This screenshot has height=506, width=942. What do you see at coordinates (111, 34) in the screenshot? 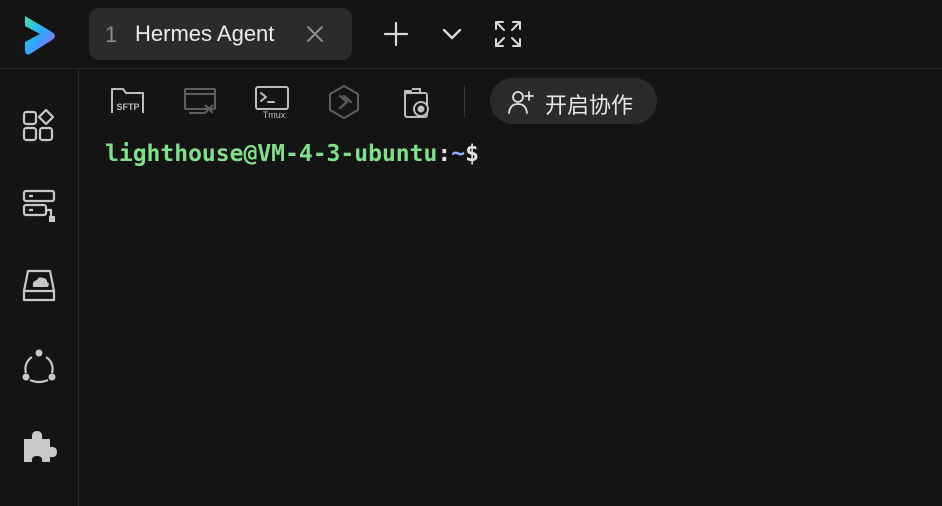
I see `tab-index: 1` at bounding box center [111, 34].